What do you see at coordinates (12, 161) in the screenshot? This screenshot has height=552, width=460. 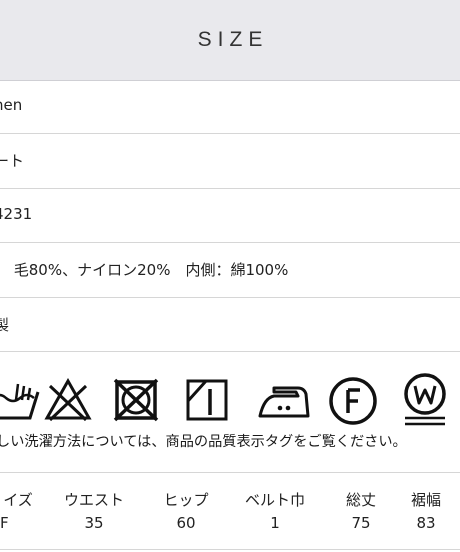 I see `detail-text: ート` at bounding box center [12, 161].